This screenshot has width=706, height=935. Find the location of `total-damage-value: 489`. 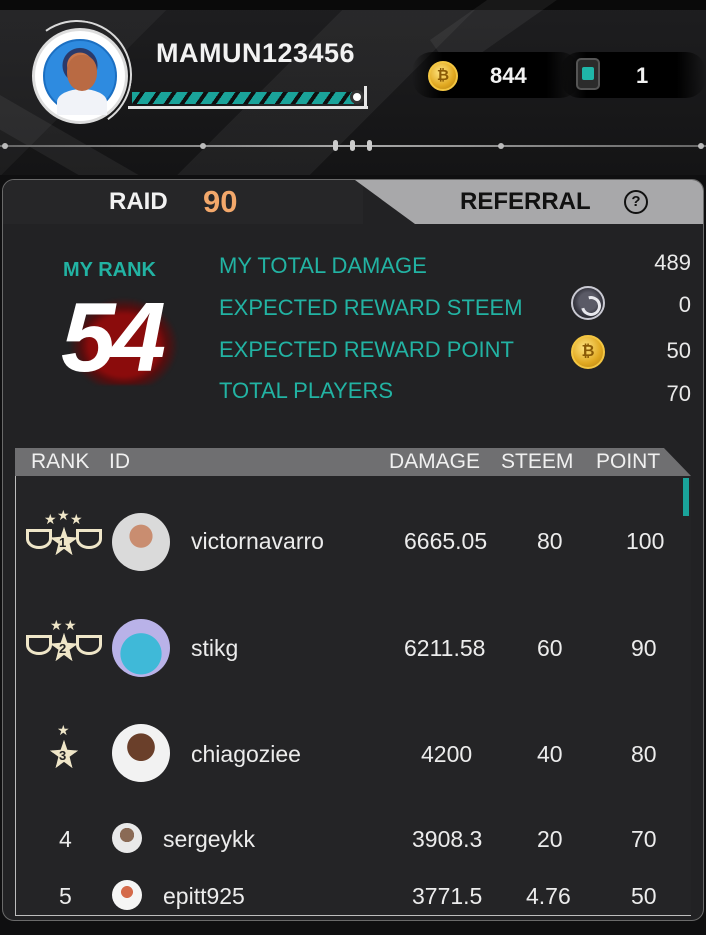

total-damage-value: 489 is located at coordinates (672, 262).